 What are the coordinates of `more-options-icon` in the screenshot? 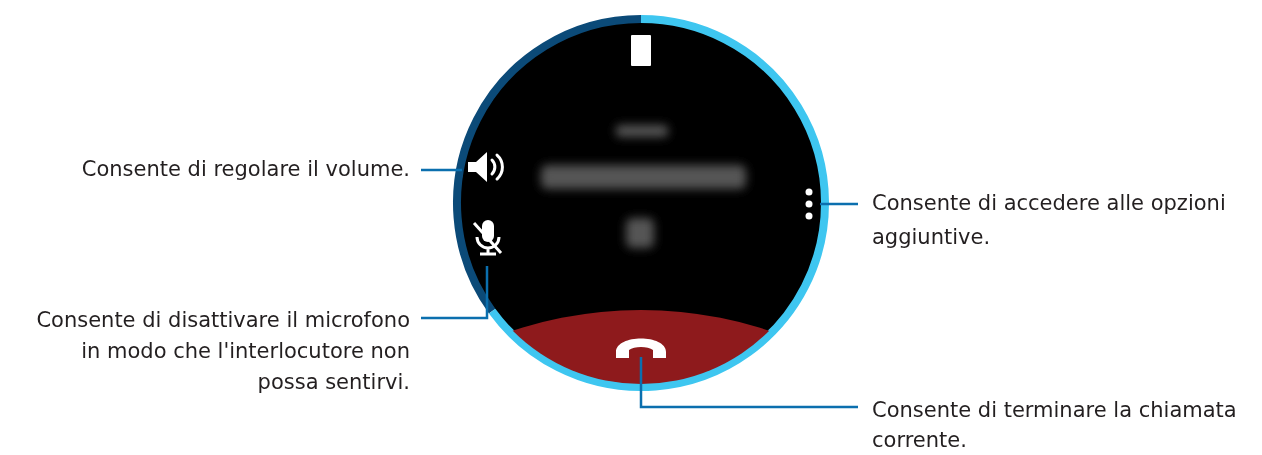 It's located at (809, 204).